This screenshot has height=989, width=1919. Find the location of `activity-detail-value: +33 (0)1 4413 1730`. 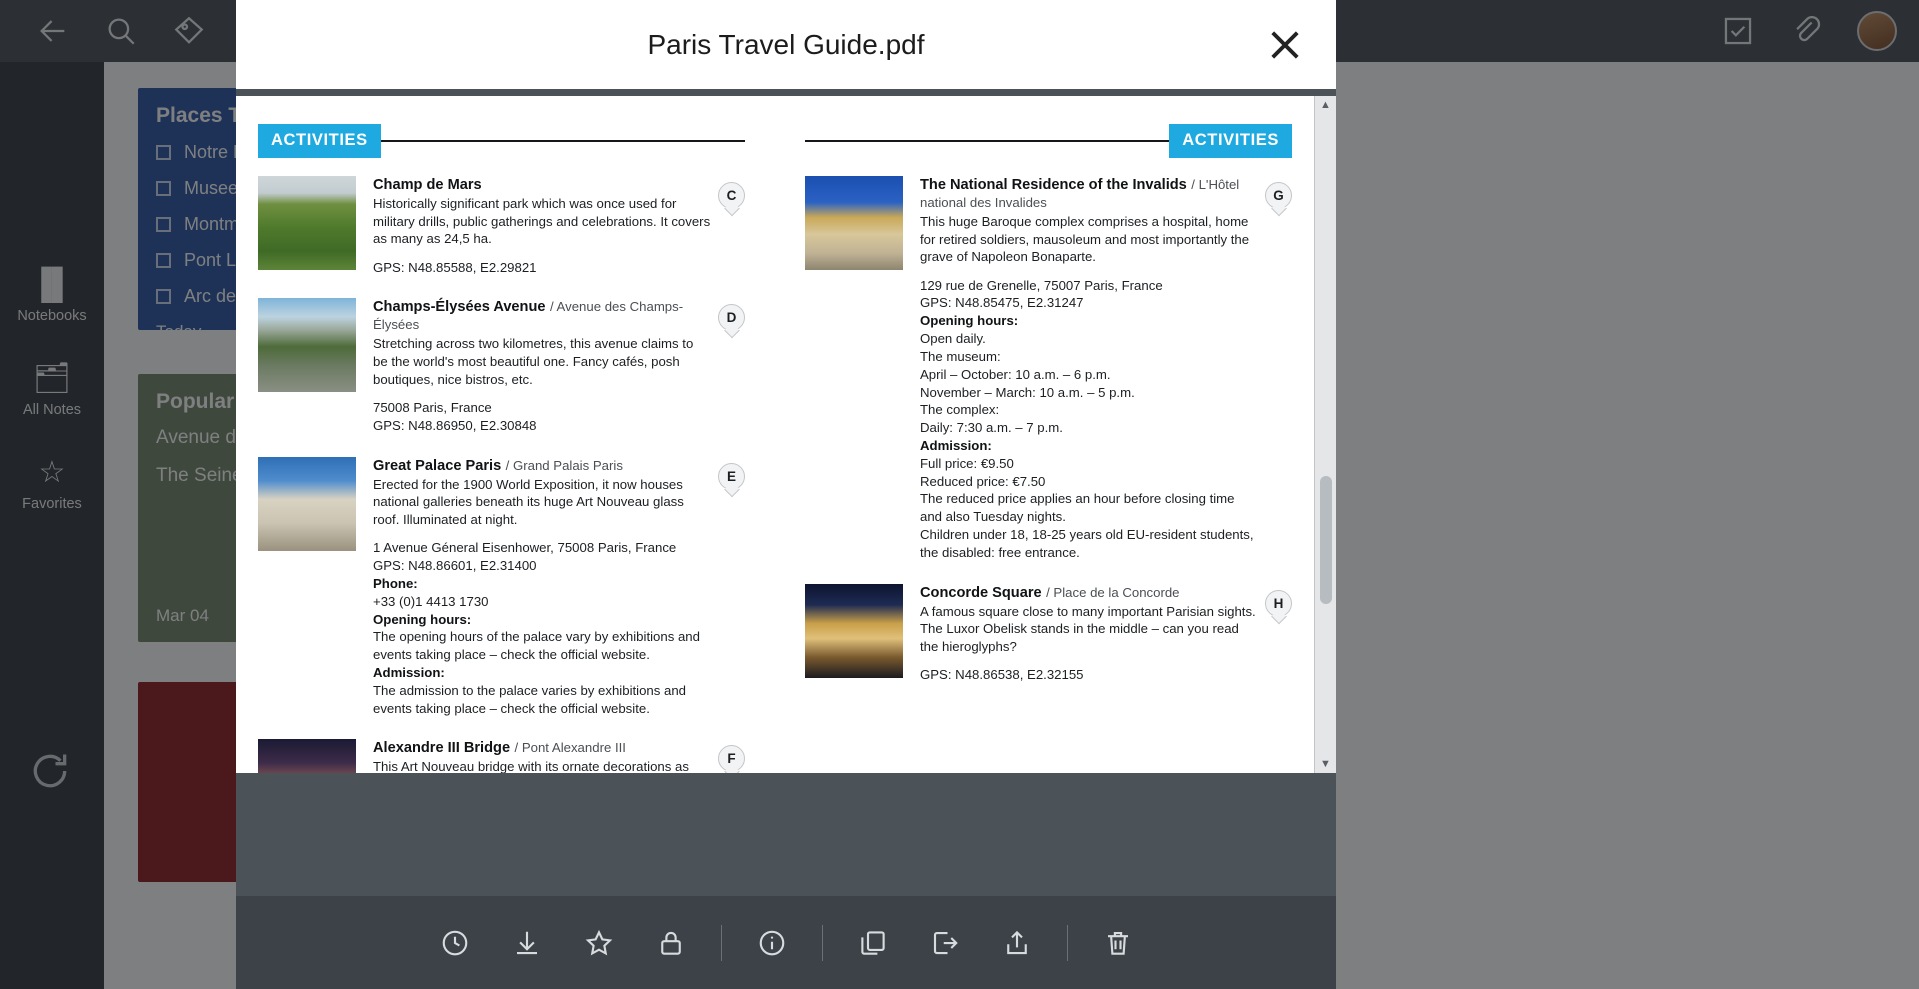

activity-detail-value: +33 (0)1 4413 1730 is located at coordinates (431, 601).